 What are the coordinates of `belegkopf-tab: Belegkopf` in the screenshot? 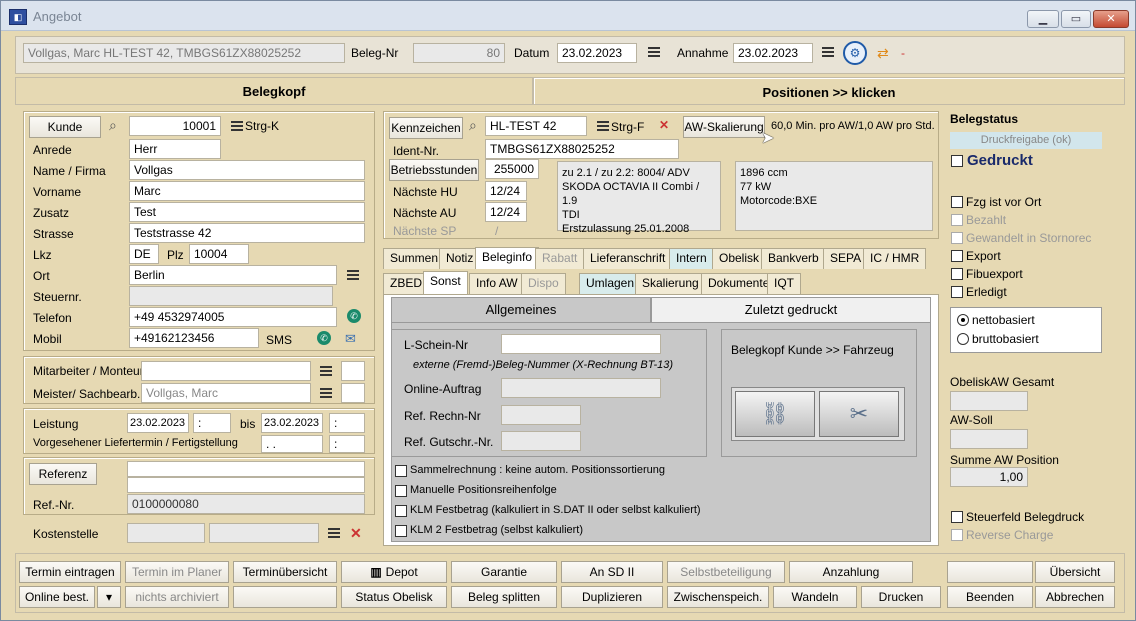 It's located at (274, 91).